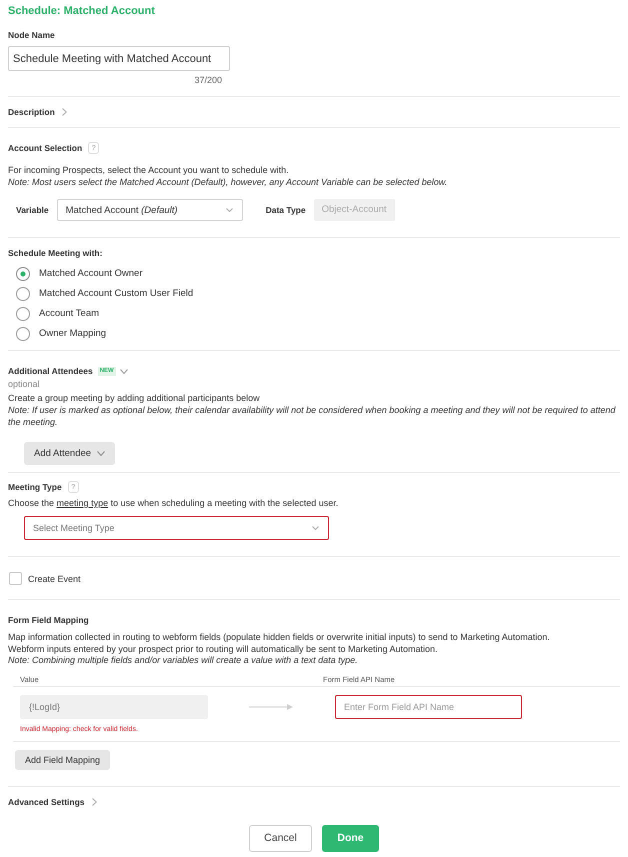 Image resolution: width=628 pixels, height=857 pixels. What do you see at coordinates (208, 80) in the screenshot?
I see `character-counter: 37/200` at bounding box center [208, 80].